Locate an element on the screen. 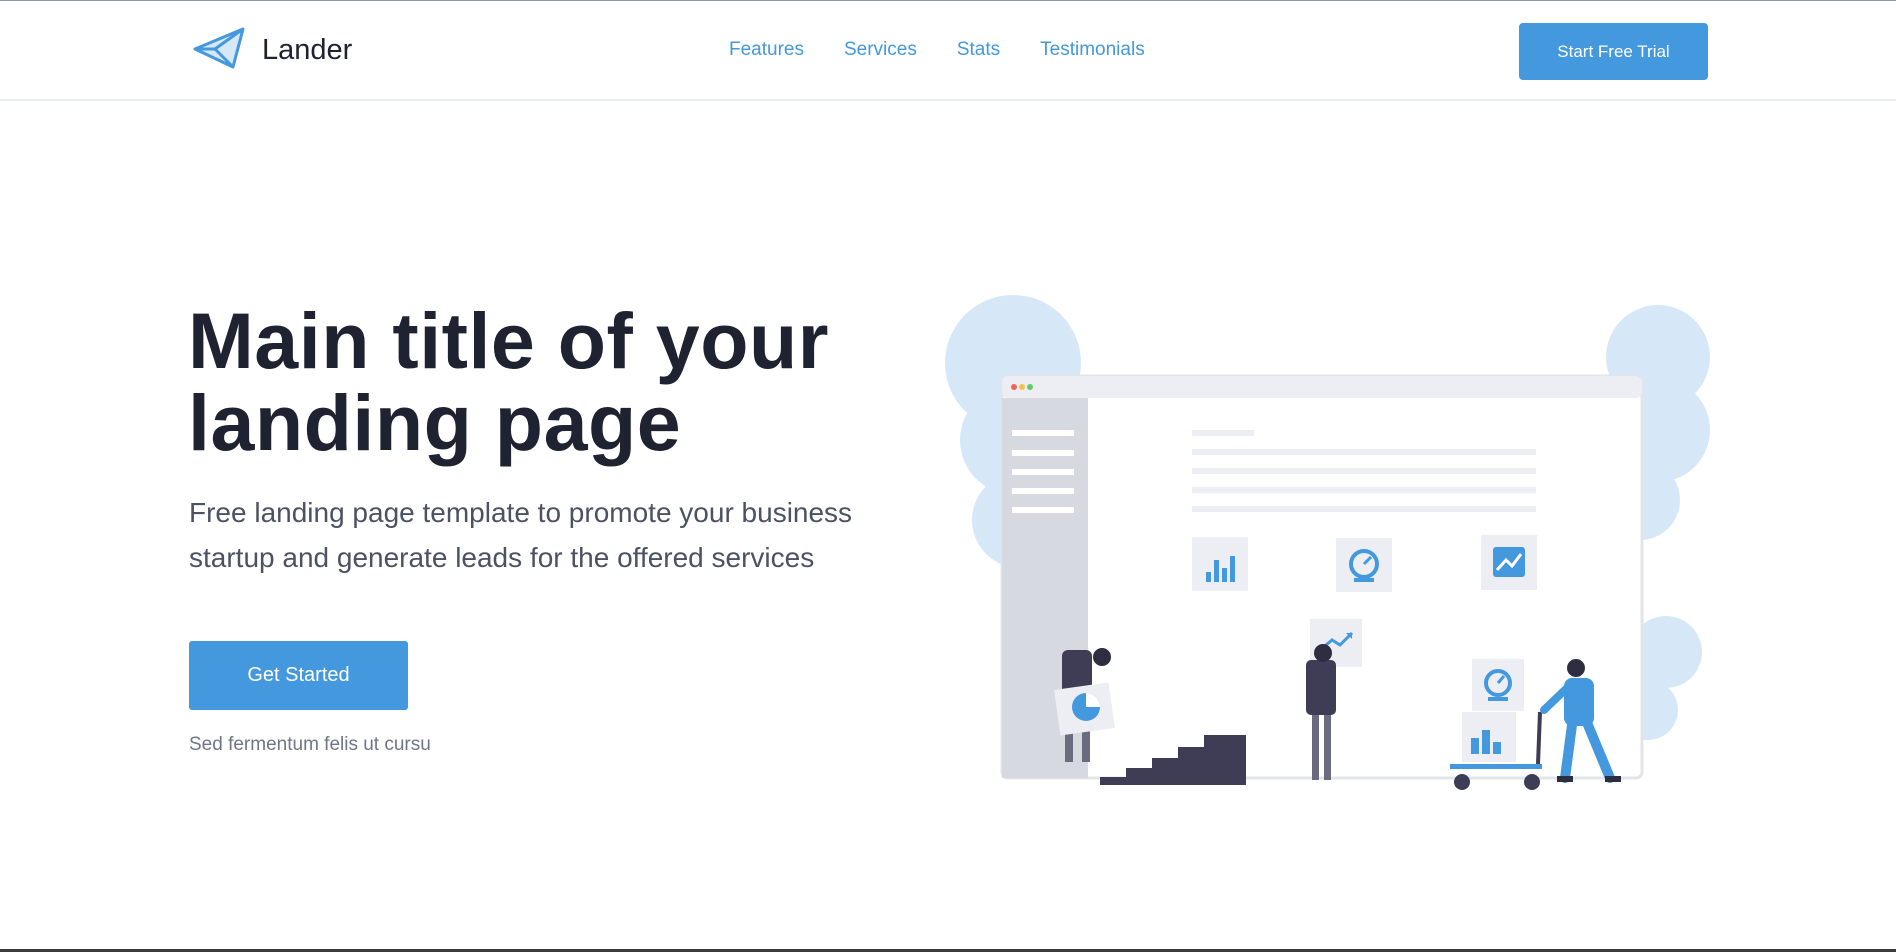 Image resolution: width=1896 pixels, height=952 pixels. start-free-trial-button: Start Free Trial is located at coordinates (1613, 51).